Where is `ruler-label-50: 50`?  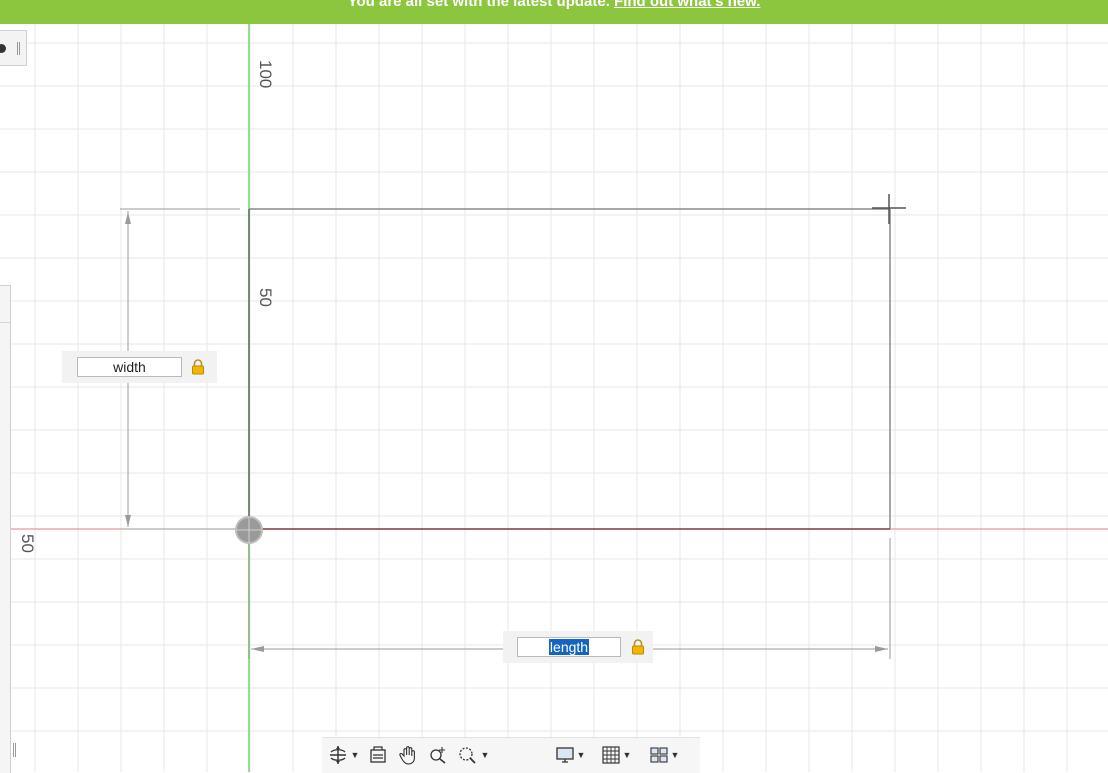
ruler-label-50: 50 is located at coordinates (265, 297).